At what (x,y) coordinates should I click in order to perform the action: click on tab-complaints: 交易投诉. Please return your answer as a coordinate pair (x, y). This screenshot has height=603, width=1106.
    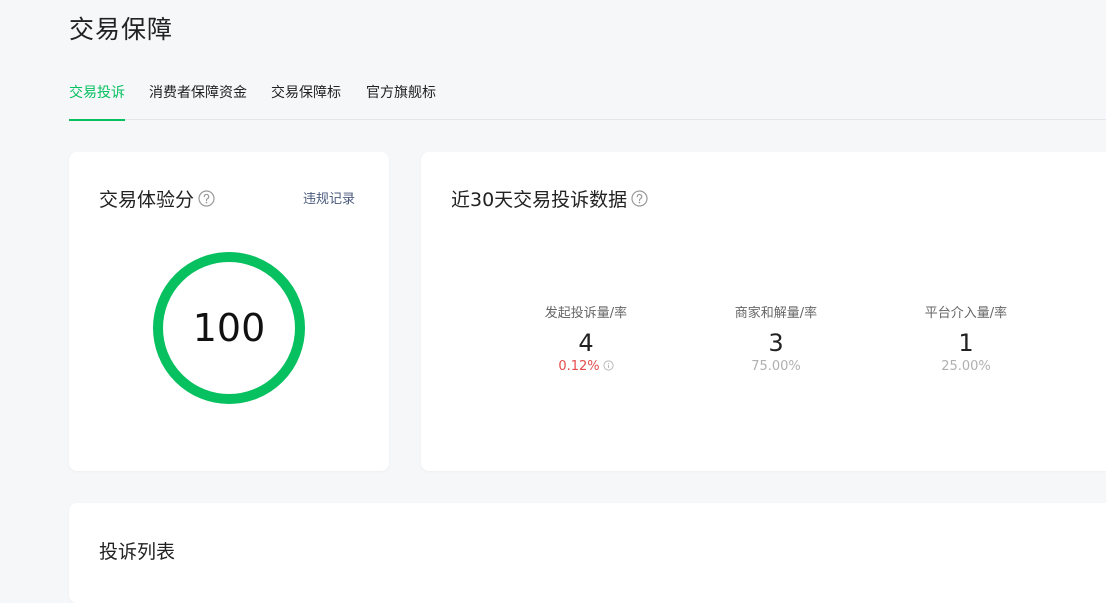
    Looking at the image, I should click on (97, 102).